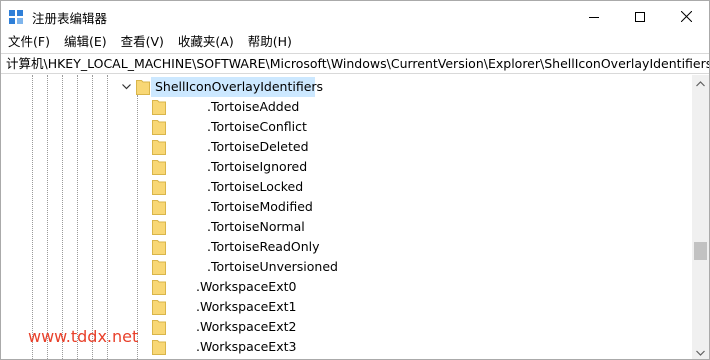  Describe the element at coordinates (29, 42) in the screenshot. I see `menu-file: 文件(F)` at that location.